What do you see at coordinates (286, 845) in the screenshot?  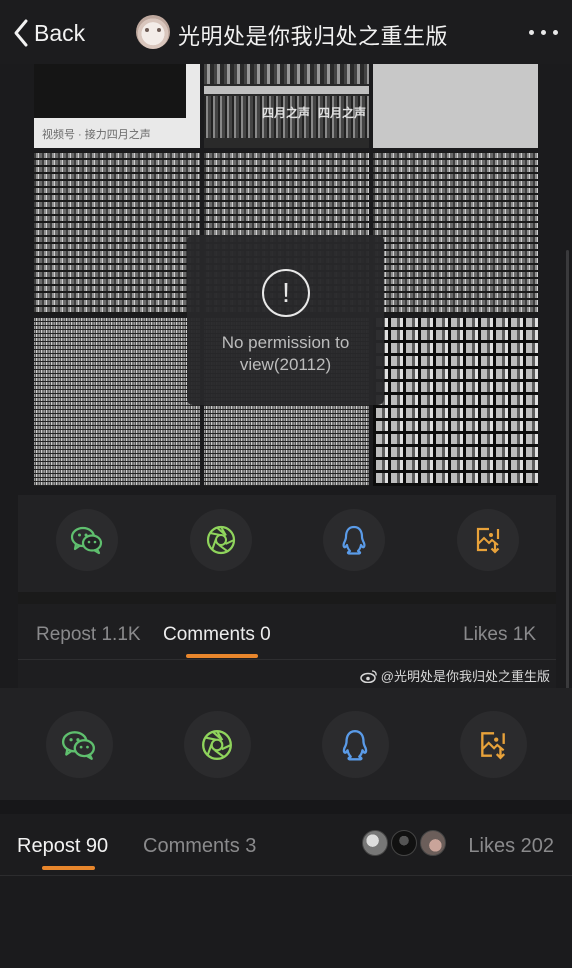 I see `main-tab-bar: Repost 90 Comments 3 Likes 202` at bounding box center [286, 845].